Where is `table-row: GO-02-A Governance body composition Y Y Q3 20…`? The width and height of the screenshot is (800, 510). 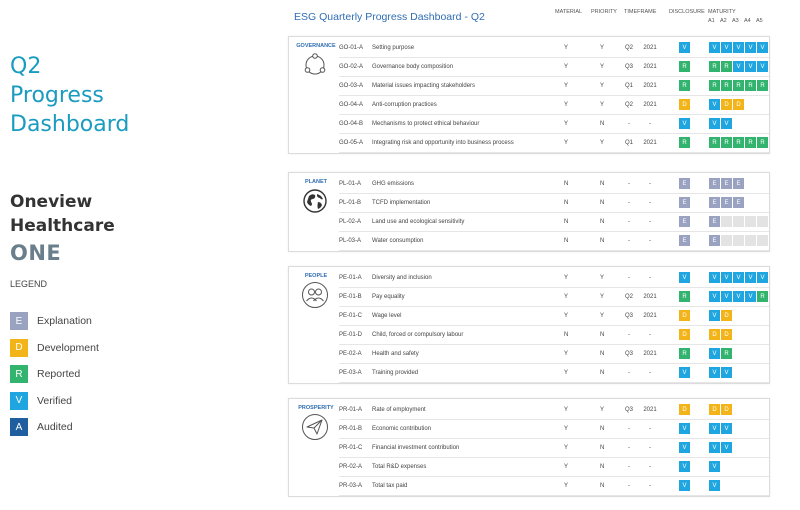
table-row: GO-02-A Governance body composition Y Y Q3 20… is located at coordinates (554, 67).